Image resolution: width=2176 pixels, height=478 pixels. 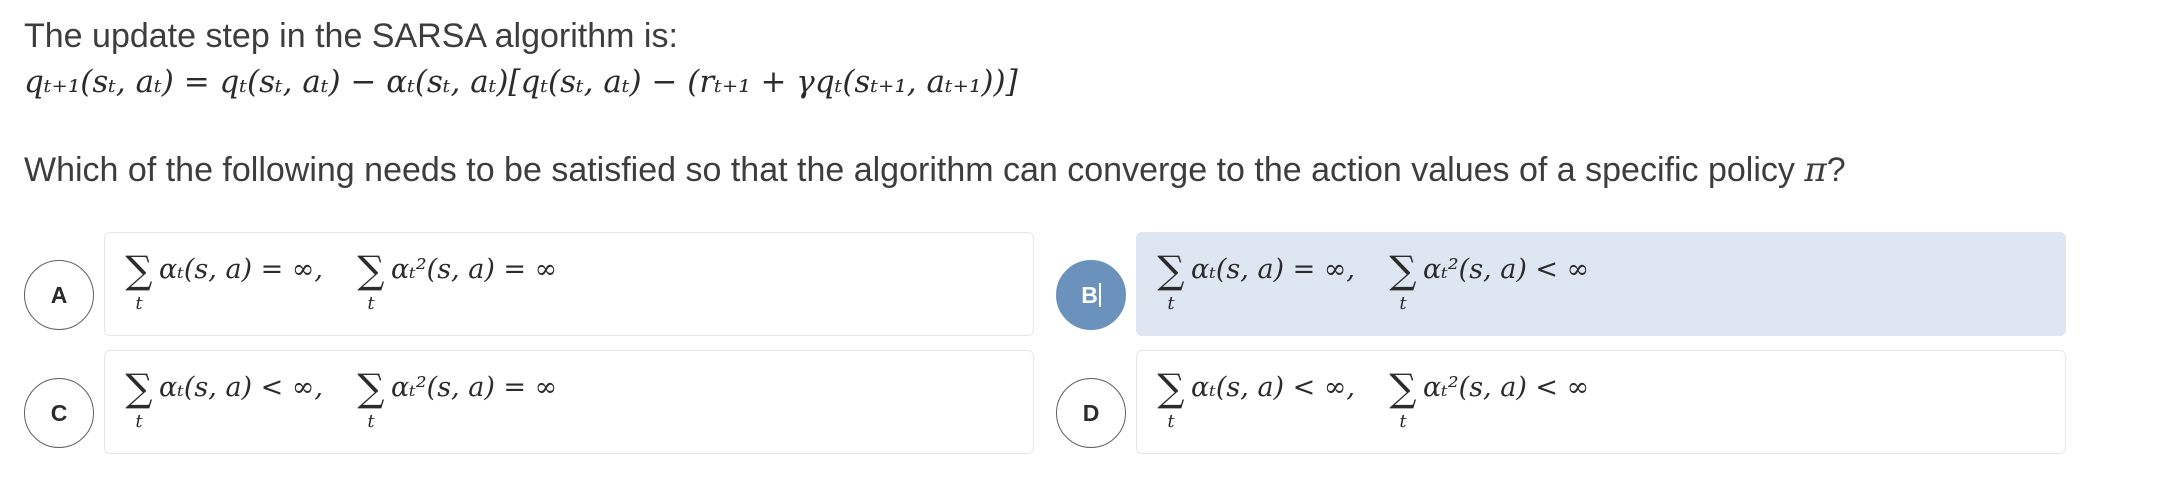 I want to click on option-b: B ∑ t αₜ(s, a) = ∞, ∑ t αₜ²(s, a) < ∞, so click(x=1561, y=282).